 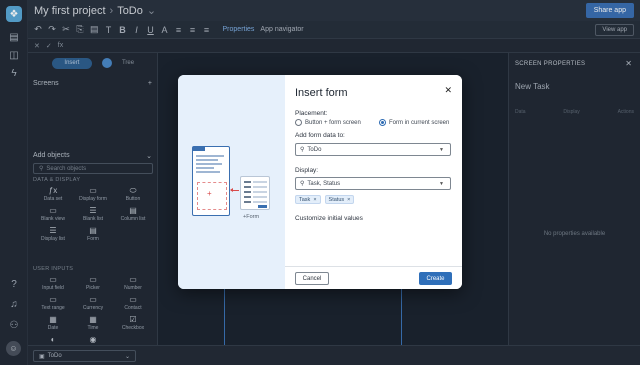 What do you see at coordinates (231, 182) in the screenshot?
I see `dialog-illustration-panel: + +Form` at bounding box center [231, 182].